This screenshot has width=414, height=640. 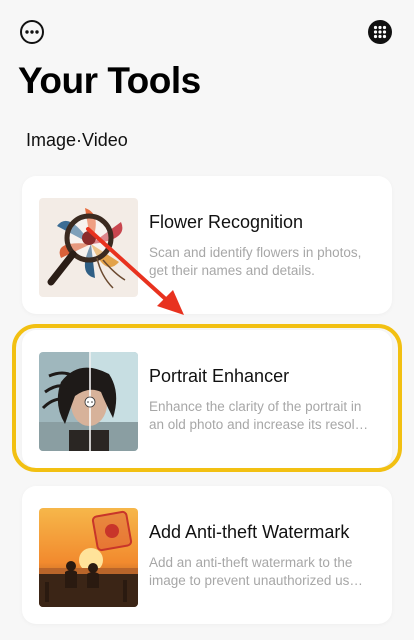 I want to click on tool-title: Portrait Enhancer, so click(x=219, y=376).